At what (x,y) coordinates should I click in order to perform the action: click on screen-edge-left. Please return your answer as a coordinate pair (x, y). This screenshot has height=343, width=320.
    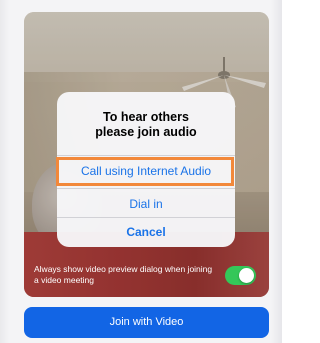
    Looking at the image, I should click on (5, 171).